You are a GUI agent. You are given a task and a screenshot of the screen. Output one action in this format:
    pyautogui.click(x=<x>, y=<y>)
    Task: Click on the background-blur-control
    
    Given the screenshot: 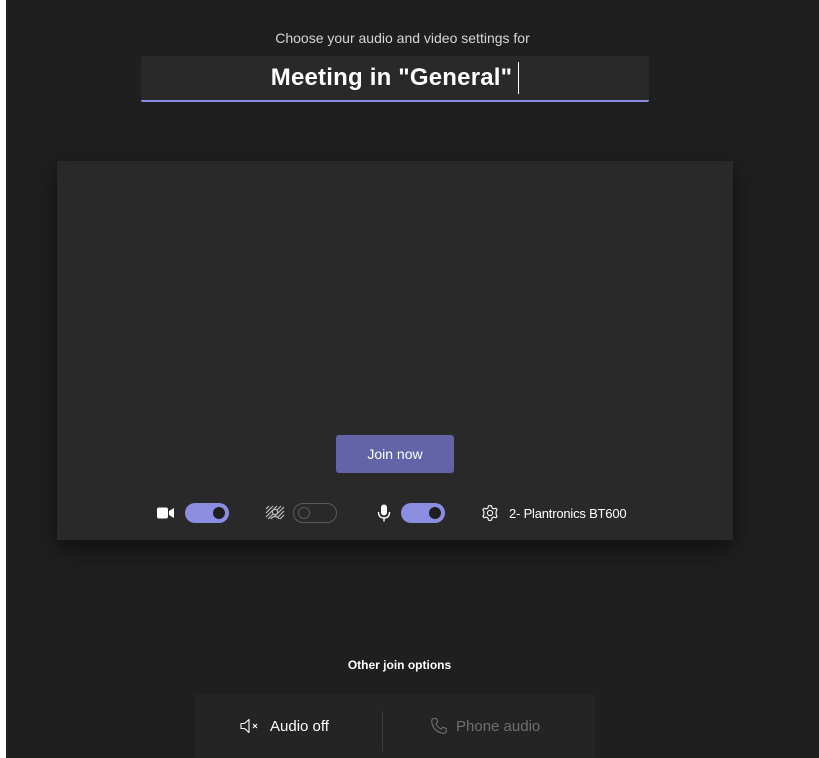 What is the action you would take?
    pyautogui.click(x=301, y=513)
    